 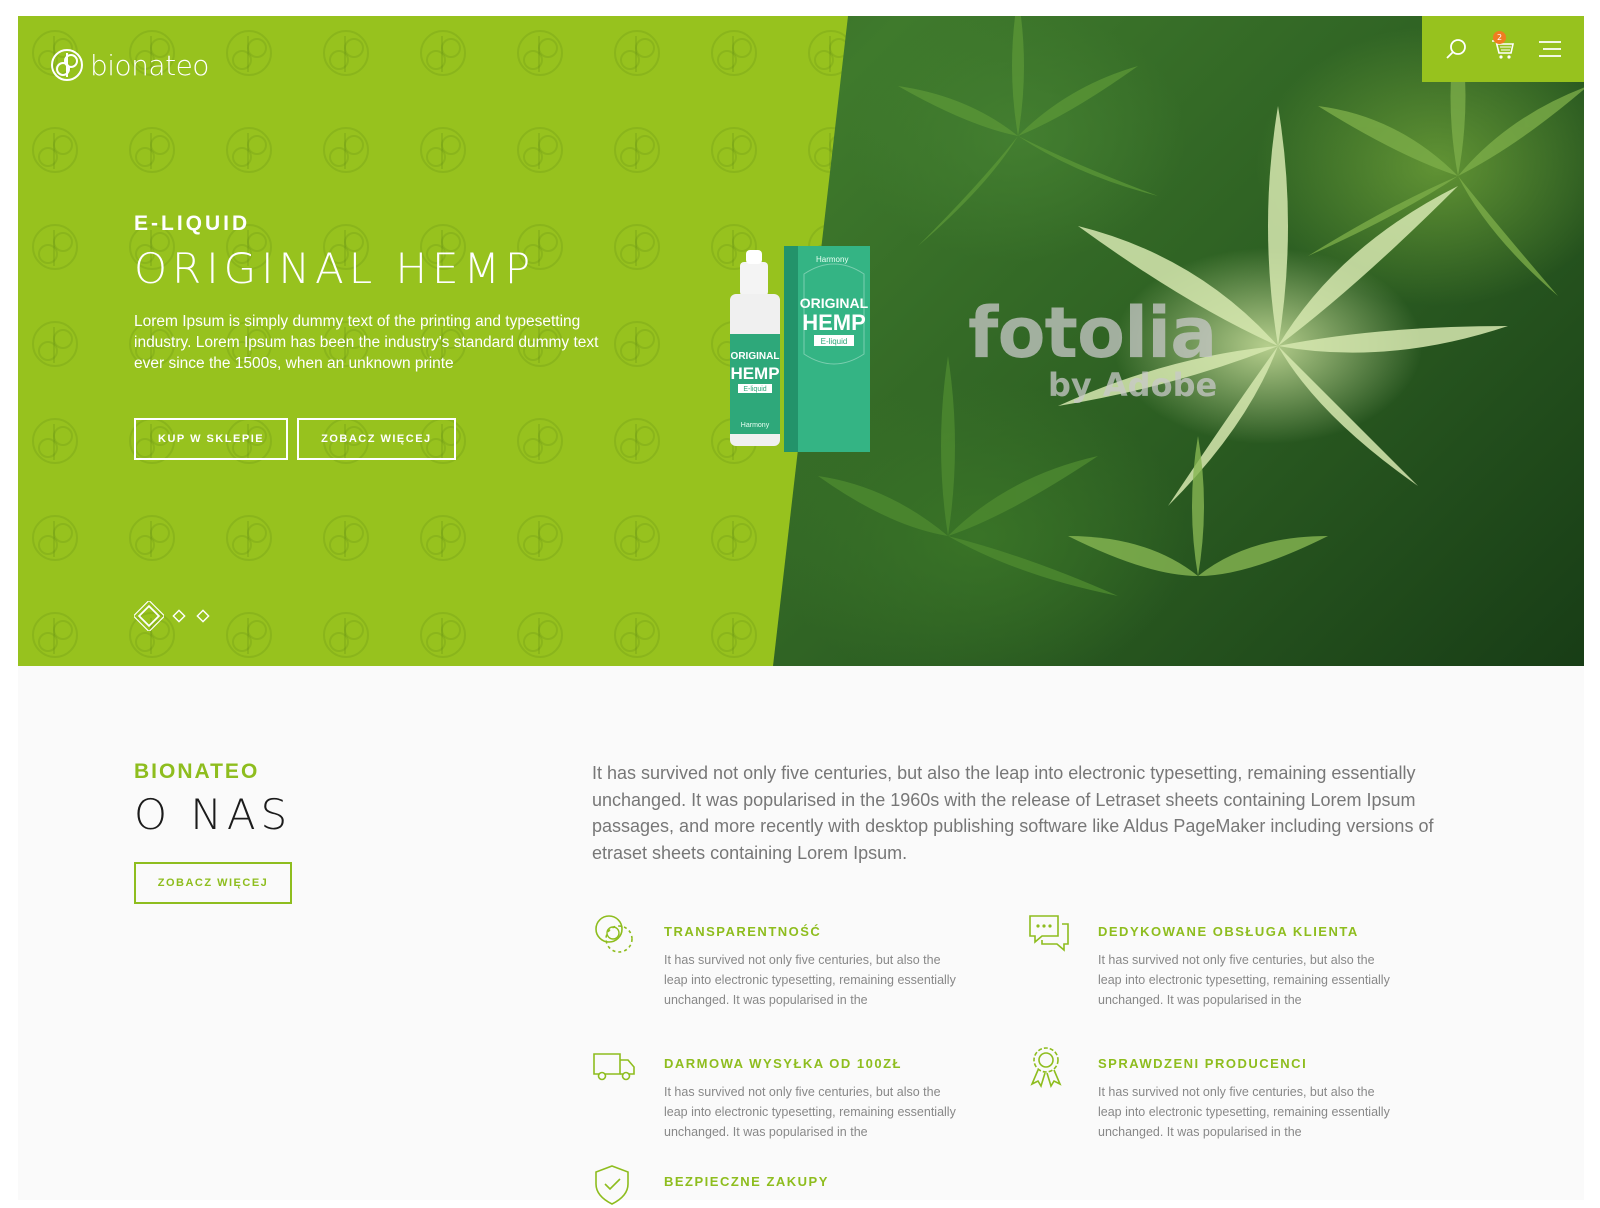 What do you see at coordinates (612, 1185) in the screenshot?
I see `shield-check-icon` at bounding box center [612, 1185].